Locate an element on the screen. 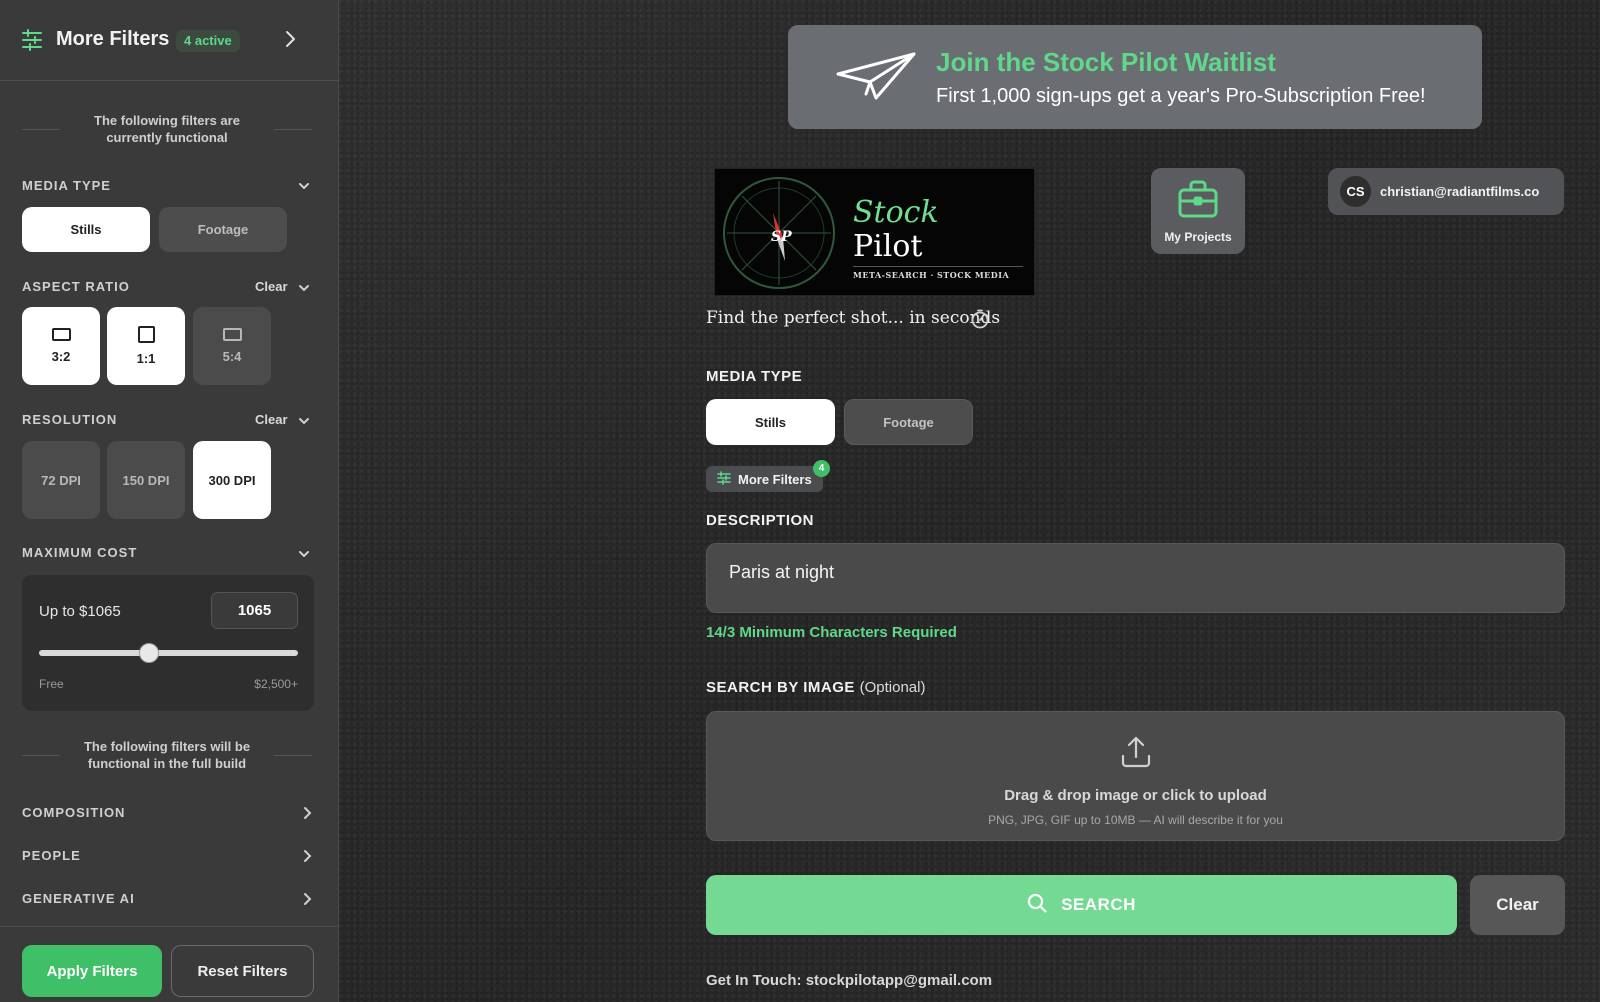 The image size is (1600, 1002). square-icon is located at coordinates (146, 334).